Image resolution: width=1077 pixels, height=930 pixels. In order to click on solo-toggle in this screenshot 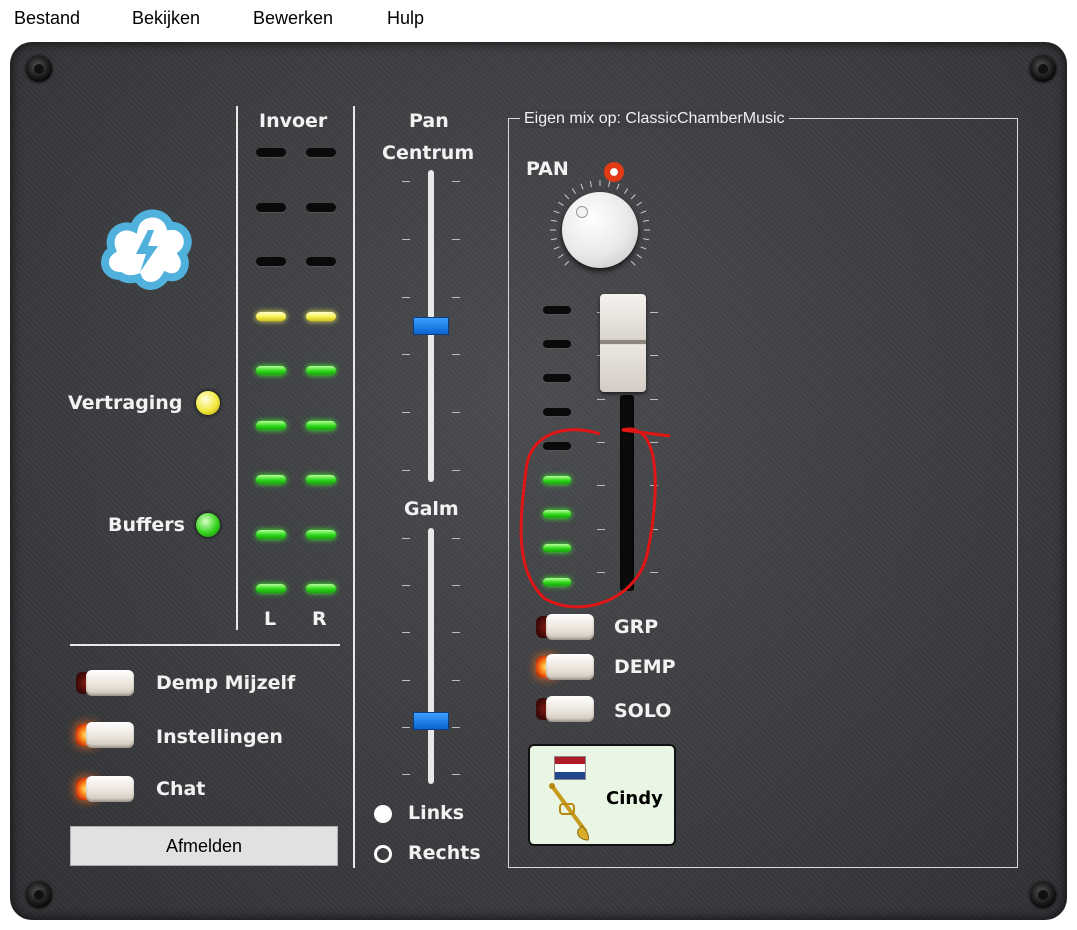, I will do `click(565, 709)`.